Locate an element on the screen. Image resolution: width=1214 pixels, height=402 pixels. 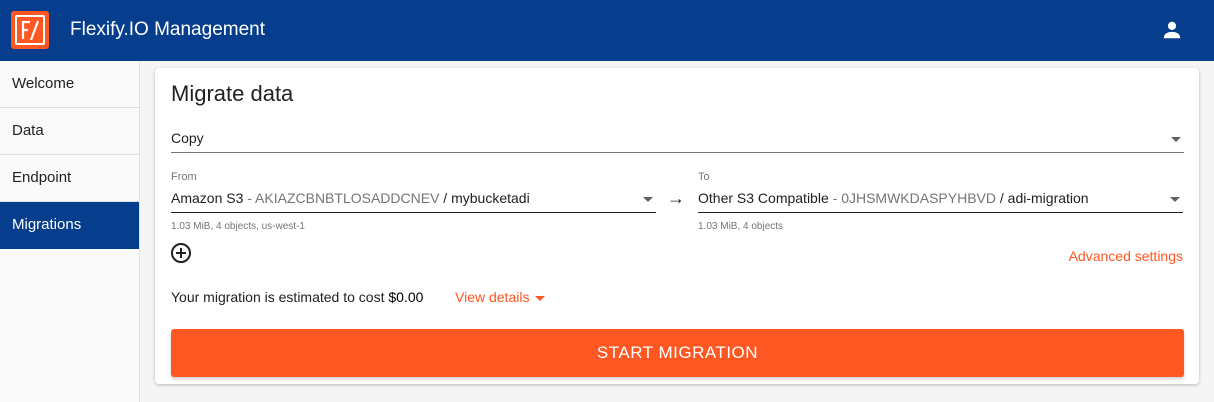
source-info: 1.03 MiB, 4 objects, us-west-1 is located at coordinates (238, 226).